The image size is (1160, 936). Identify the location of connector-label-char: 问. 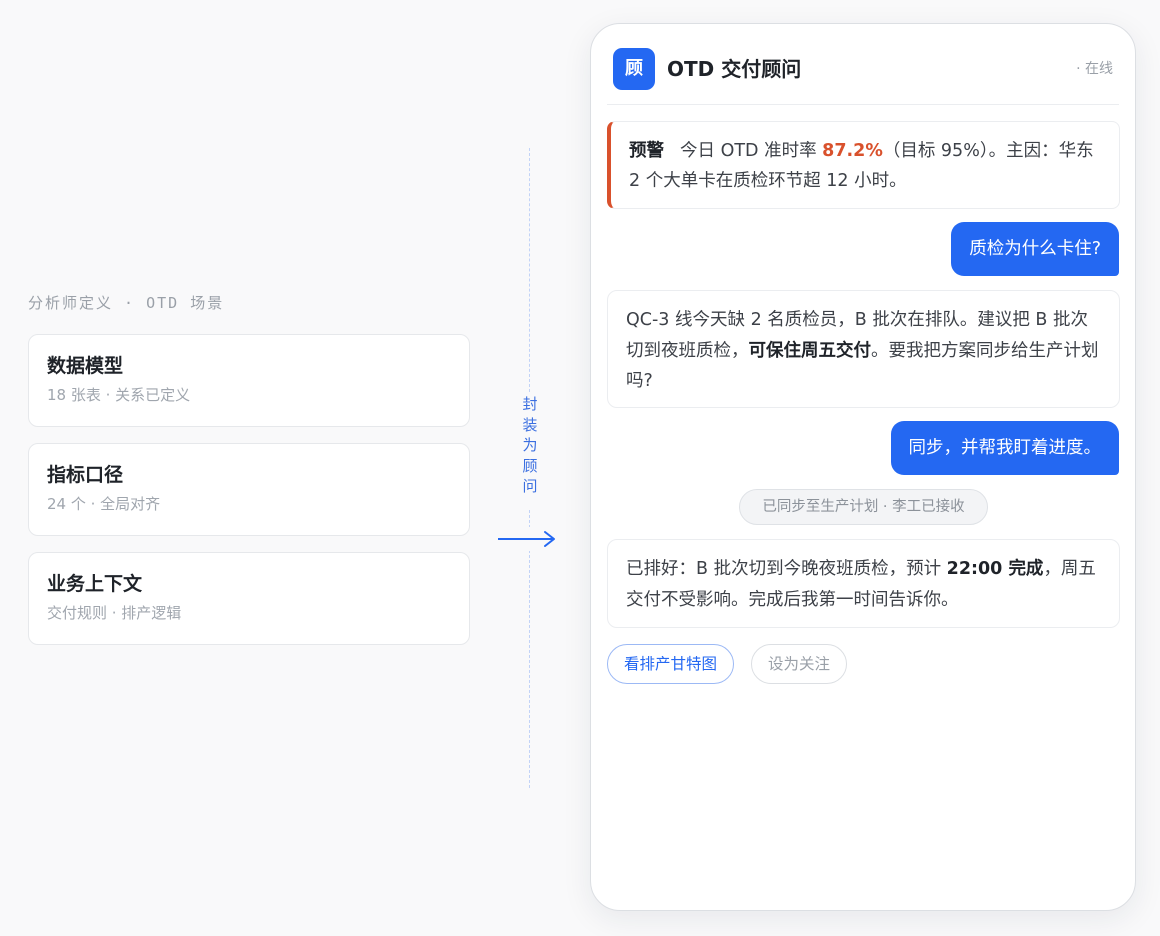
(530, 486).